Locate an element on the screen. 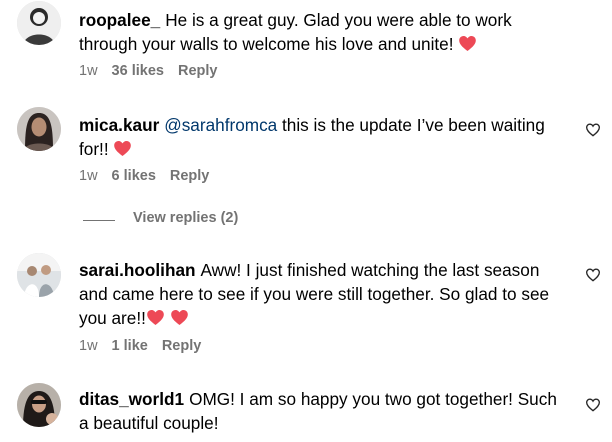  comment-meta: 1w 6 likes Reply is located at coordinates (151, 176).